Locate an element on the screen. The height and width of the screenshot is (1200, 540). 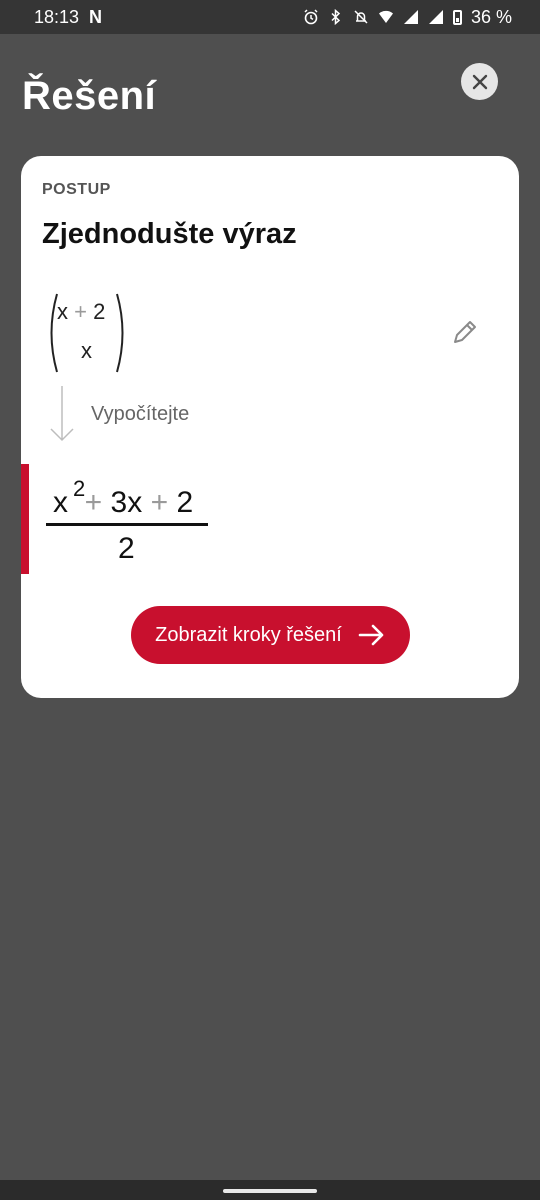
step-label: Vypočítejte is located at coordinates (140, 414).